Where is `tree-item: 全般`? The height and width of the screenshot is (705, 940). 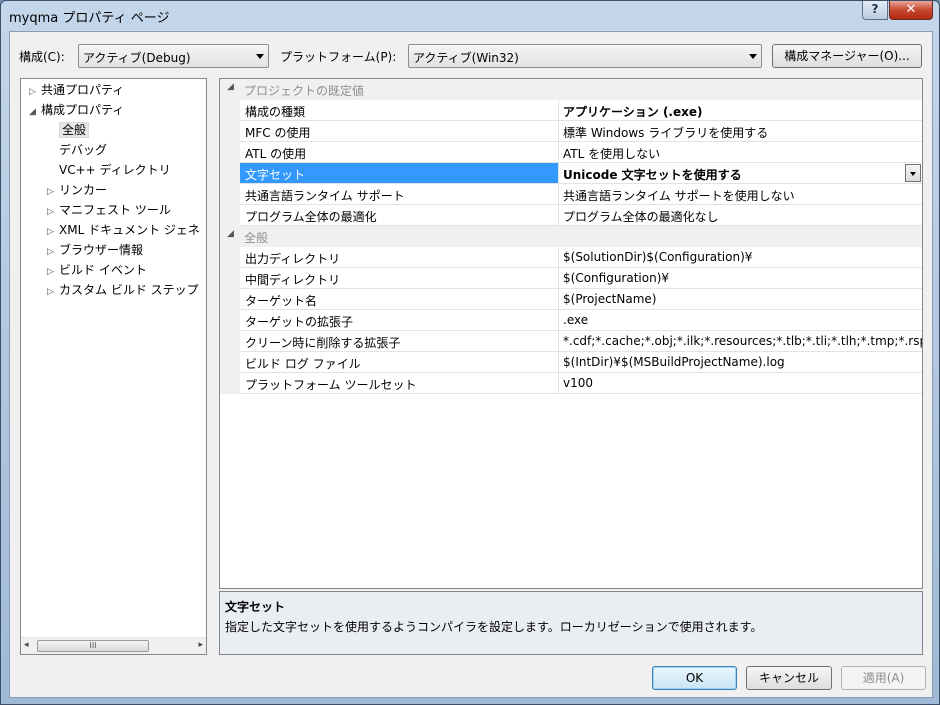 tree-item: 全般 is located at coordinates (74, 131).